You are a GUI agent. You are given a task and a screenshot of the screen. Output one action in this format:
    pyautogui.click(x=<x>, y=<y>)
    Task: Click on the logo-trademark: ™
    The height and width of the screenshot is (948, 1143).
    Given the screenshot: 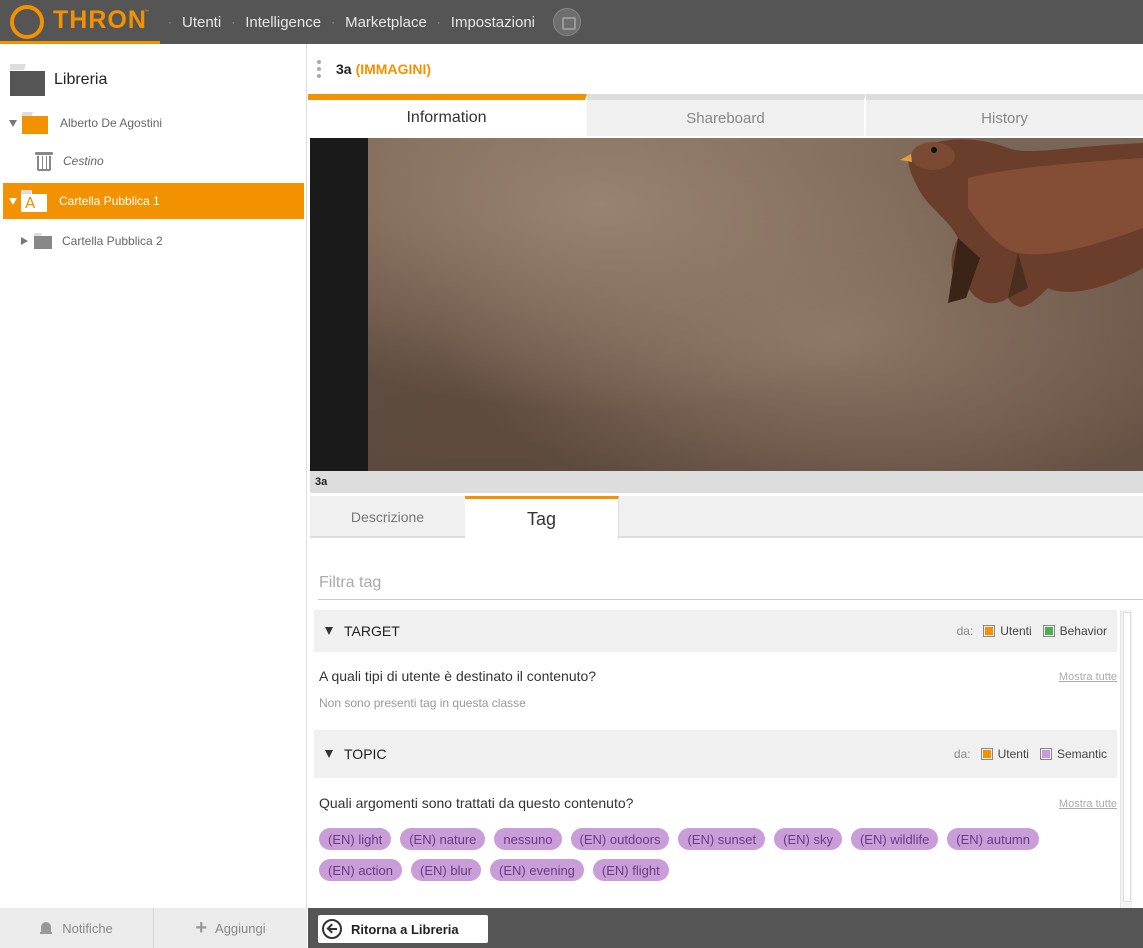 What is the action you would take?
    pyautogui.click(x=146, y=12)
    